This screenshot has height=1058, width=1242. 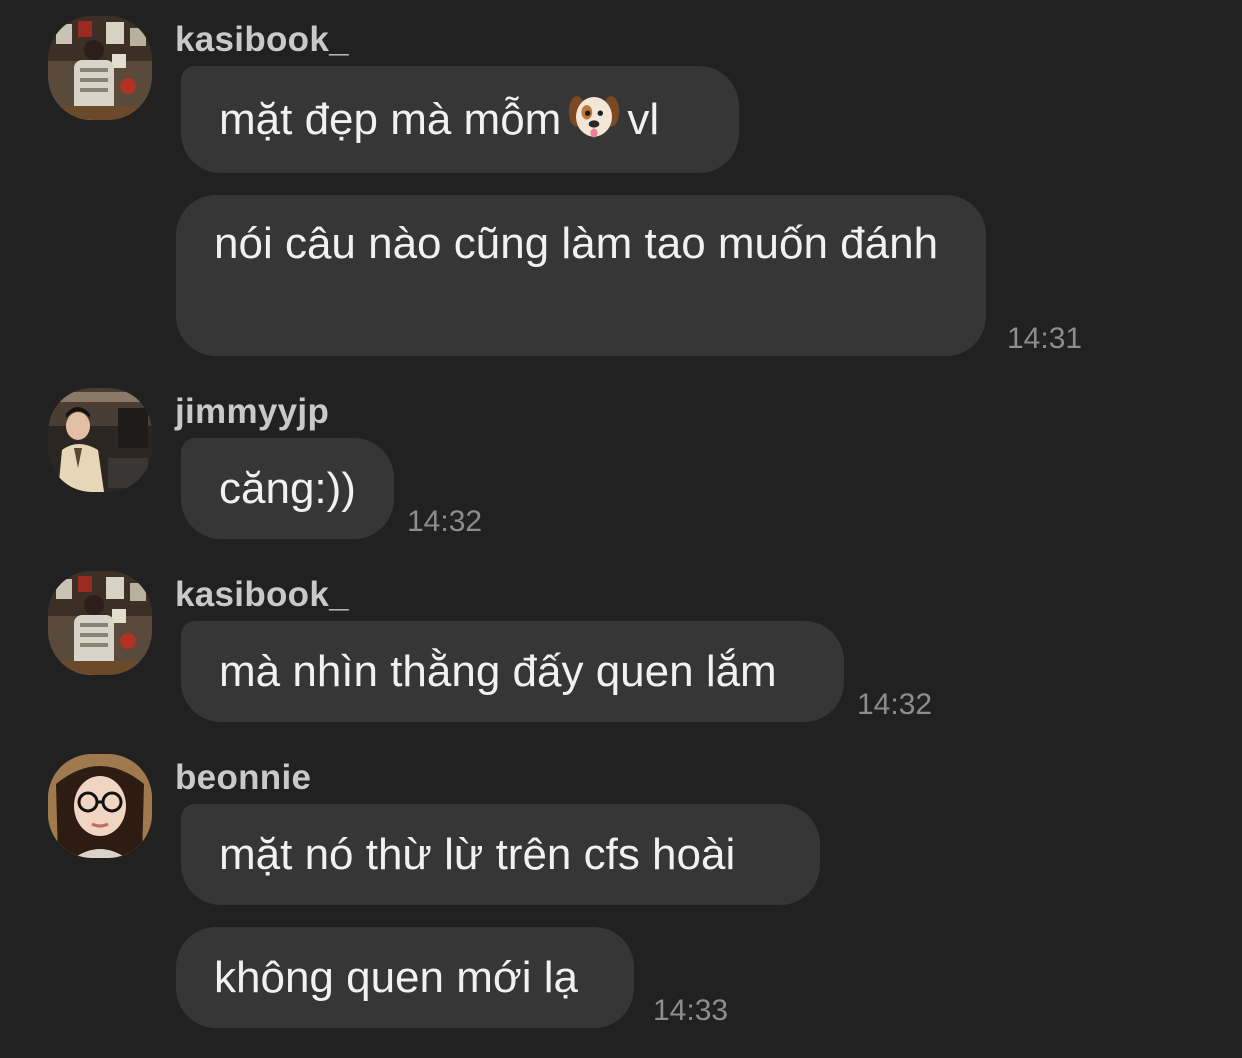 What do you see at coordinates (477, 854) in the screenshot?
I see `message-text: mặt nó thừ lừ trên cfs hoài` at bounding box center [477, 854].